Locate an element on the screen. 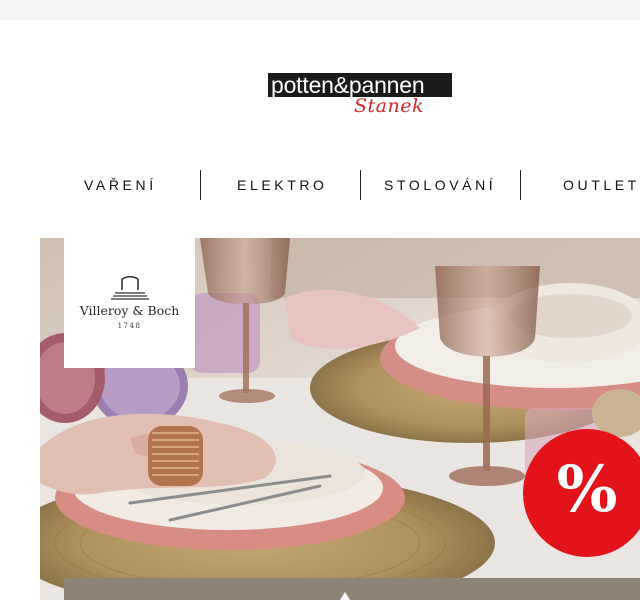 The height and width of the screenshot is (600, 640). nav-item-stolovani: STOLOVÁNÍ is located at coordinates (440, 185).